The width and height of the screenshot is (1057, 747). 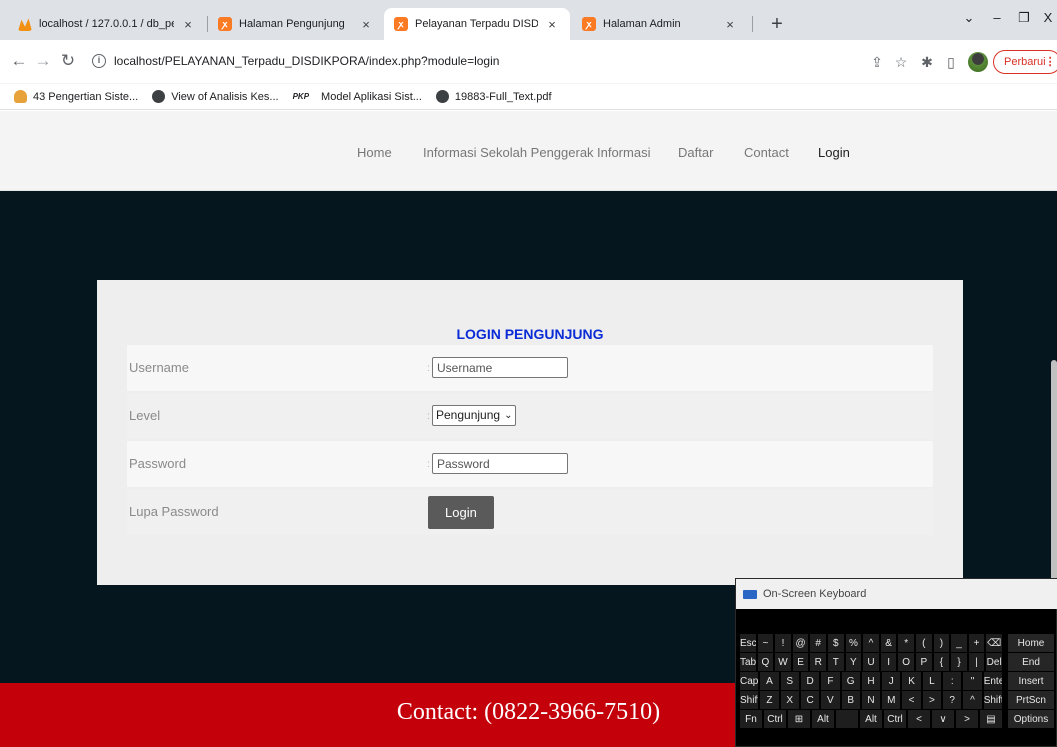 I want to click on keyboard-key: U, so click(x=871, y=662).